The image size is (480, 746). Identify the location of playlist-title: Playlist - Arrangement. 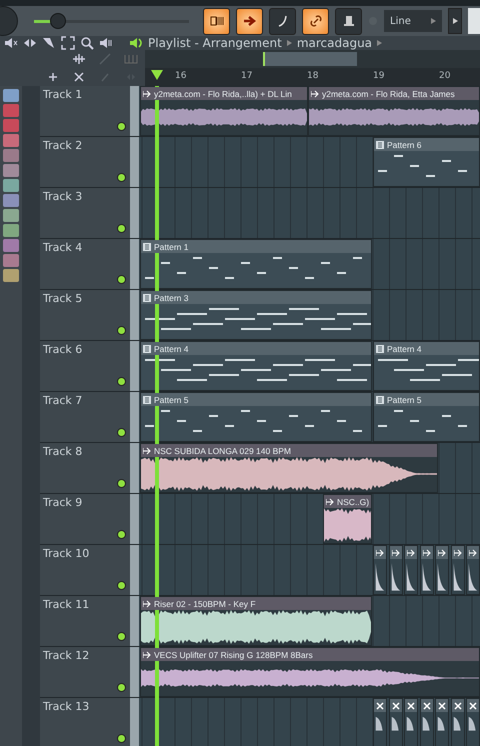
(215, 43).